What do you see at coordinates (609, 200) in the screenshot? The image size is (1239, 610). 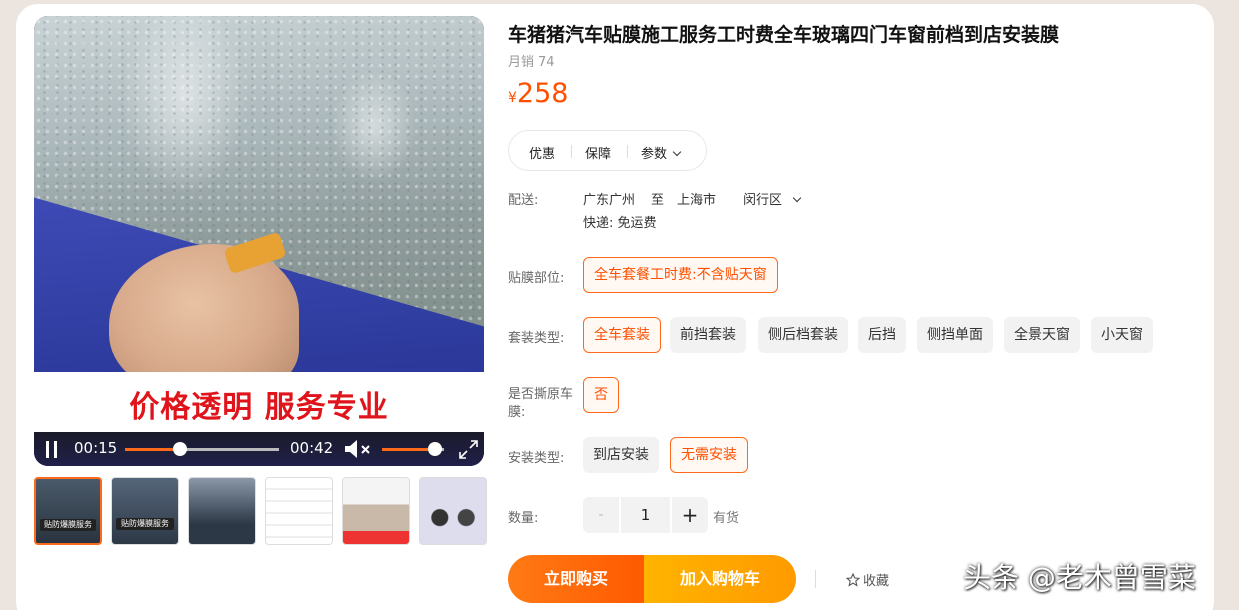 I see `ship-from: 广东广州` at bounding box center [609, 200].